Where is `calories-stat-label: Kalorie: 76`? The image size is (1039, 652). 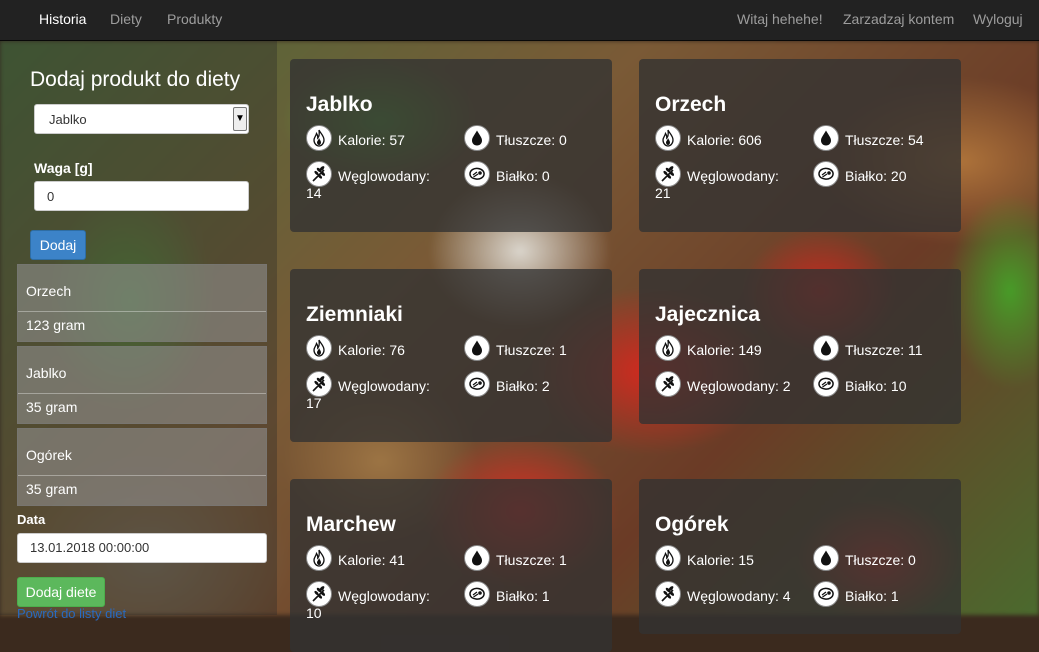
calories-stat-label: Kalorie: 76 is located at coordinates (371, 350).